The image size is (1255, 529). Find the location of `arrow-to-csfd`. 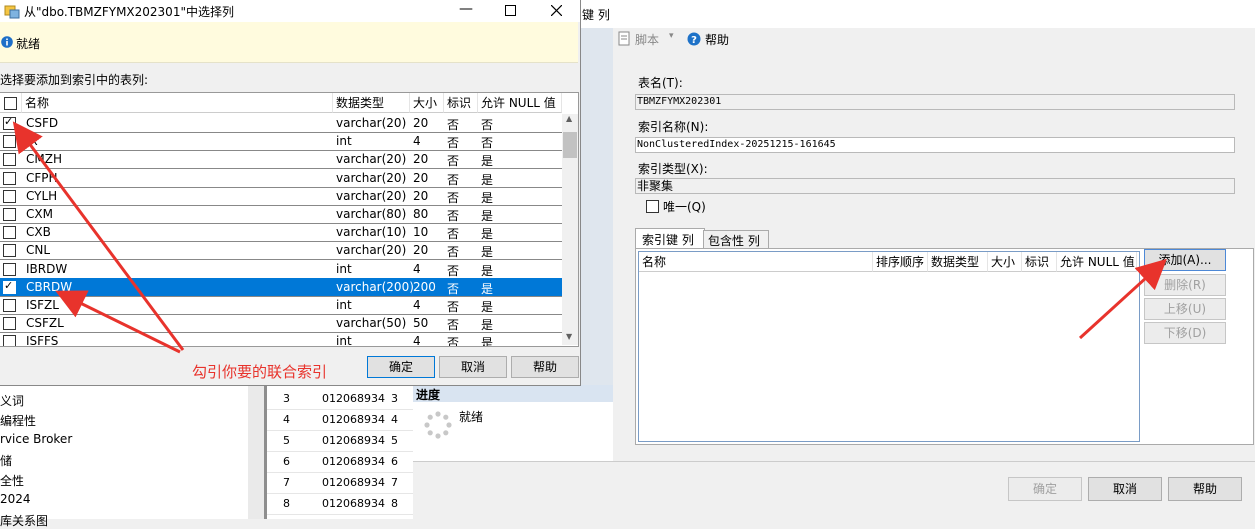

arrow-to-csfd is located at coordinates (98, 236).